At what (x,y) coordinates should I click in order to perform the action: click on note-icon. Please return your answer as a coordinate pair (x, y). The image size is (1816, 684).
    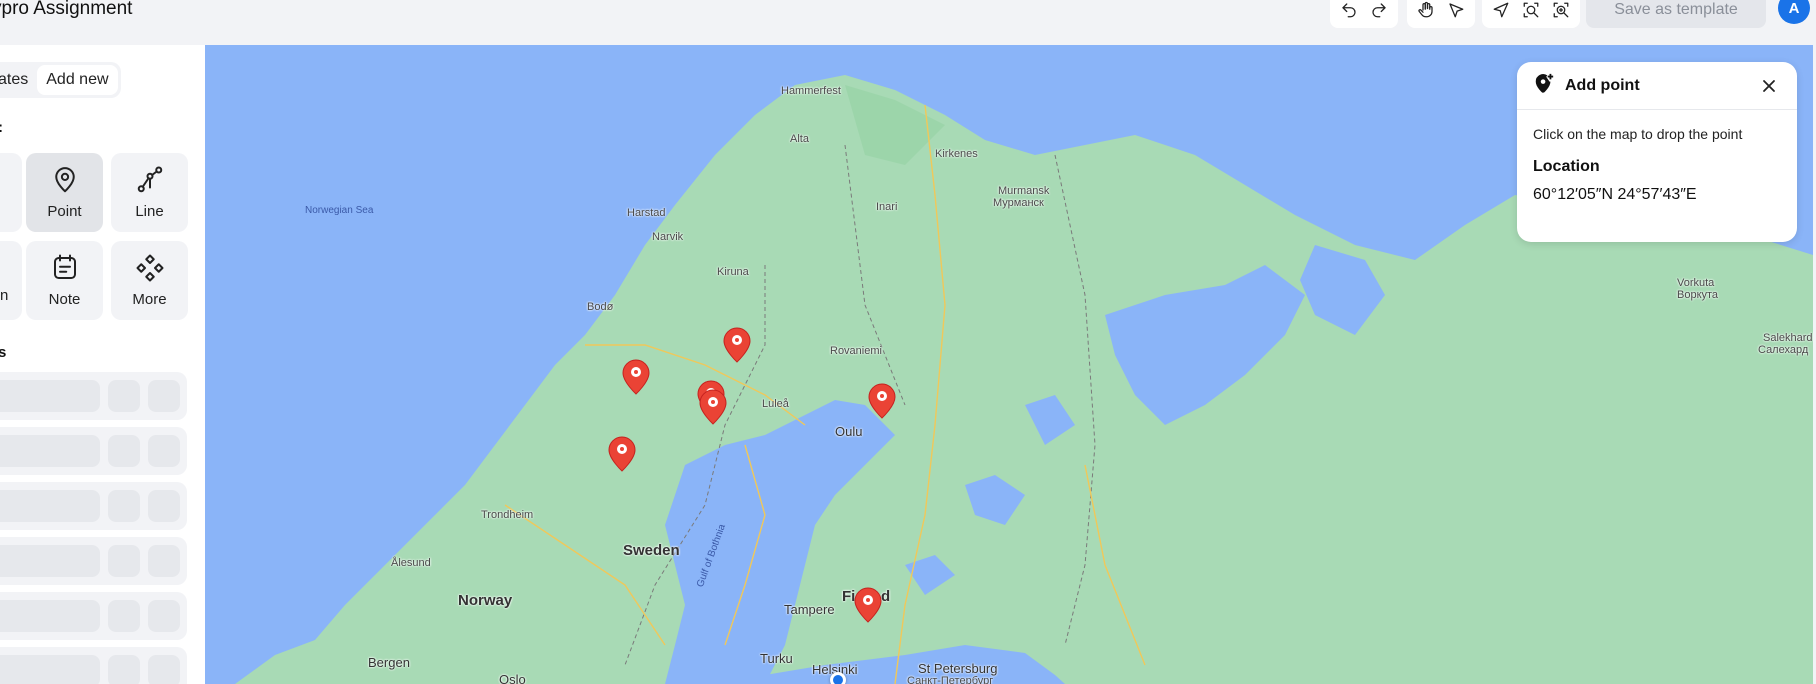
    Looking at the image, I should click on (64, 266).